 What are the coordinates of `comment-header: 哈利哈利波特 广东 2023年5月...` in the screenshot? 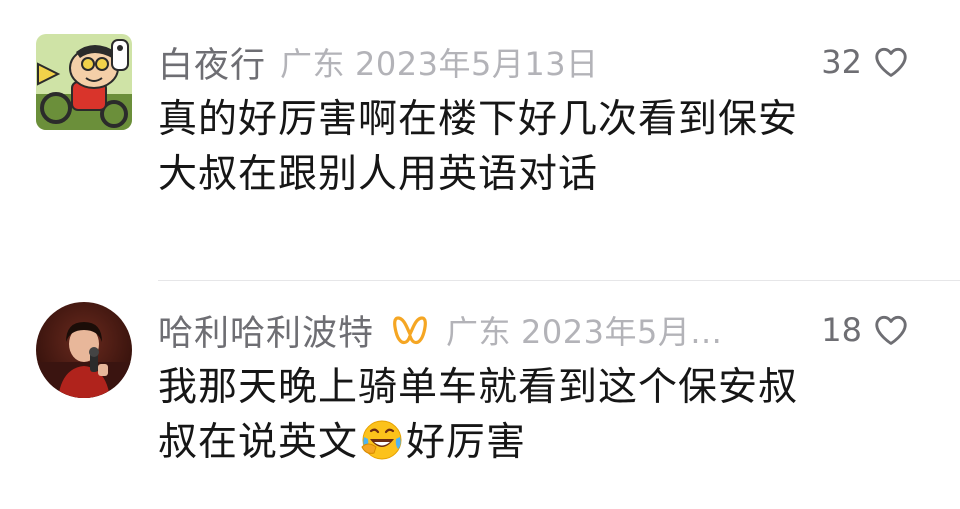 It's located at (440, 330).